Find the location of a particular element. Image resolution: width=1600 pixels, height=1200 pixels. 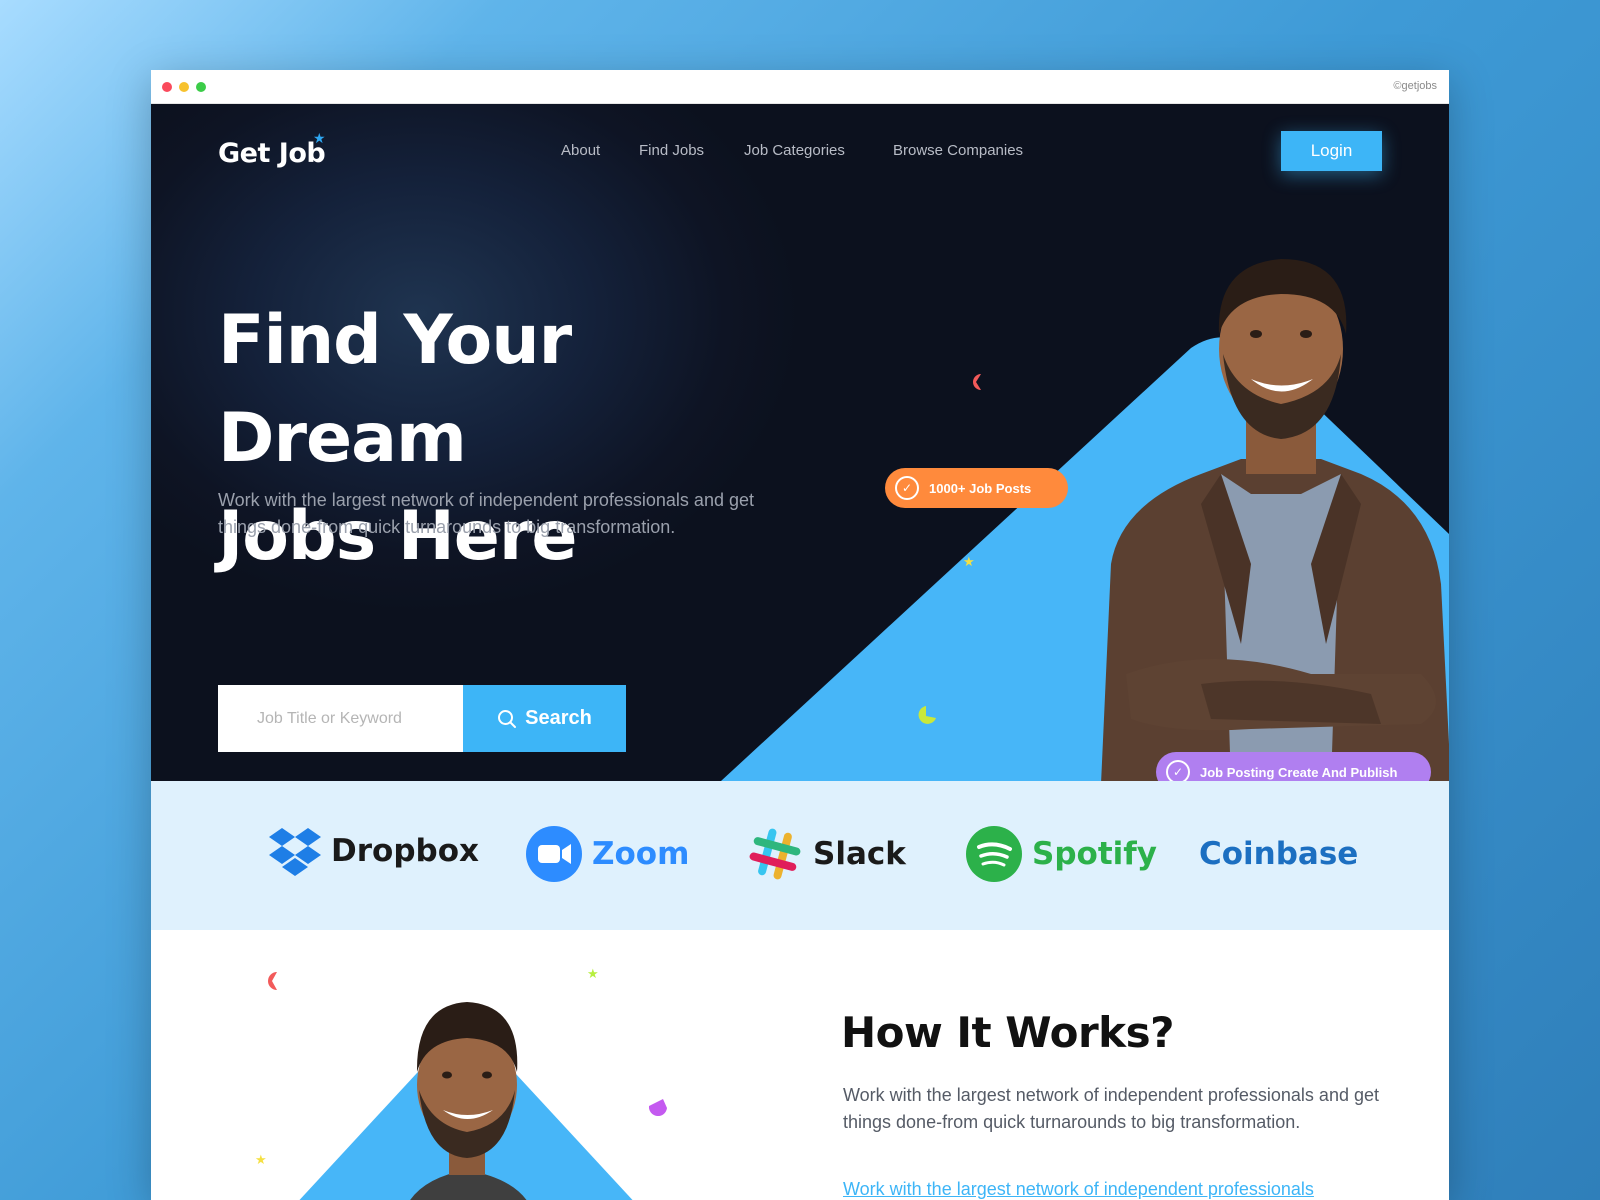

browser-chrome: ©getjobs is located at coordinates (800, 87).